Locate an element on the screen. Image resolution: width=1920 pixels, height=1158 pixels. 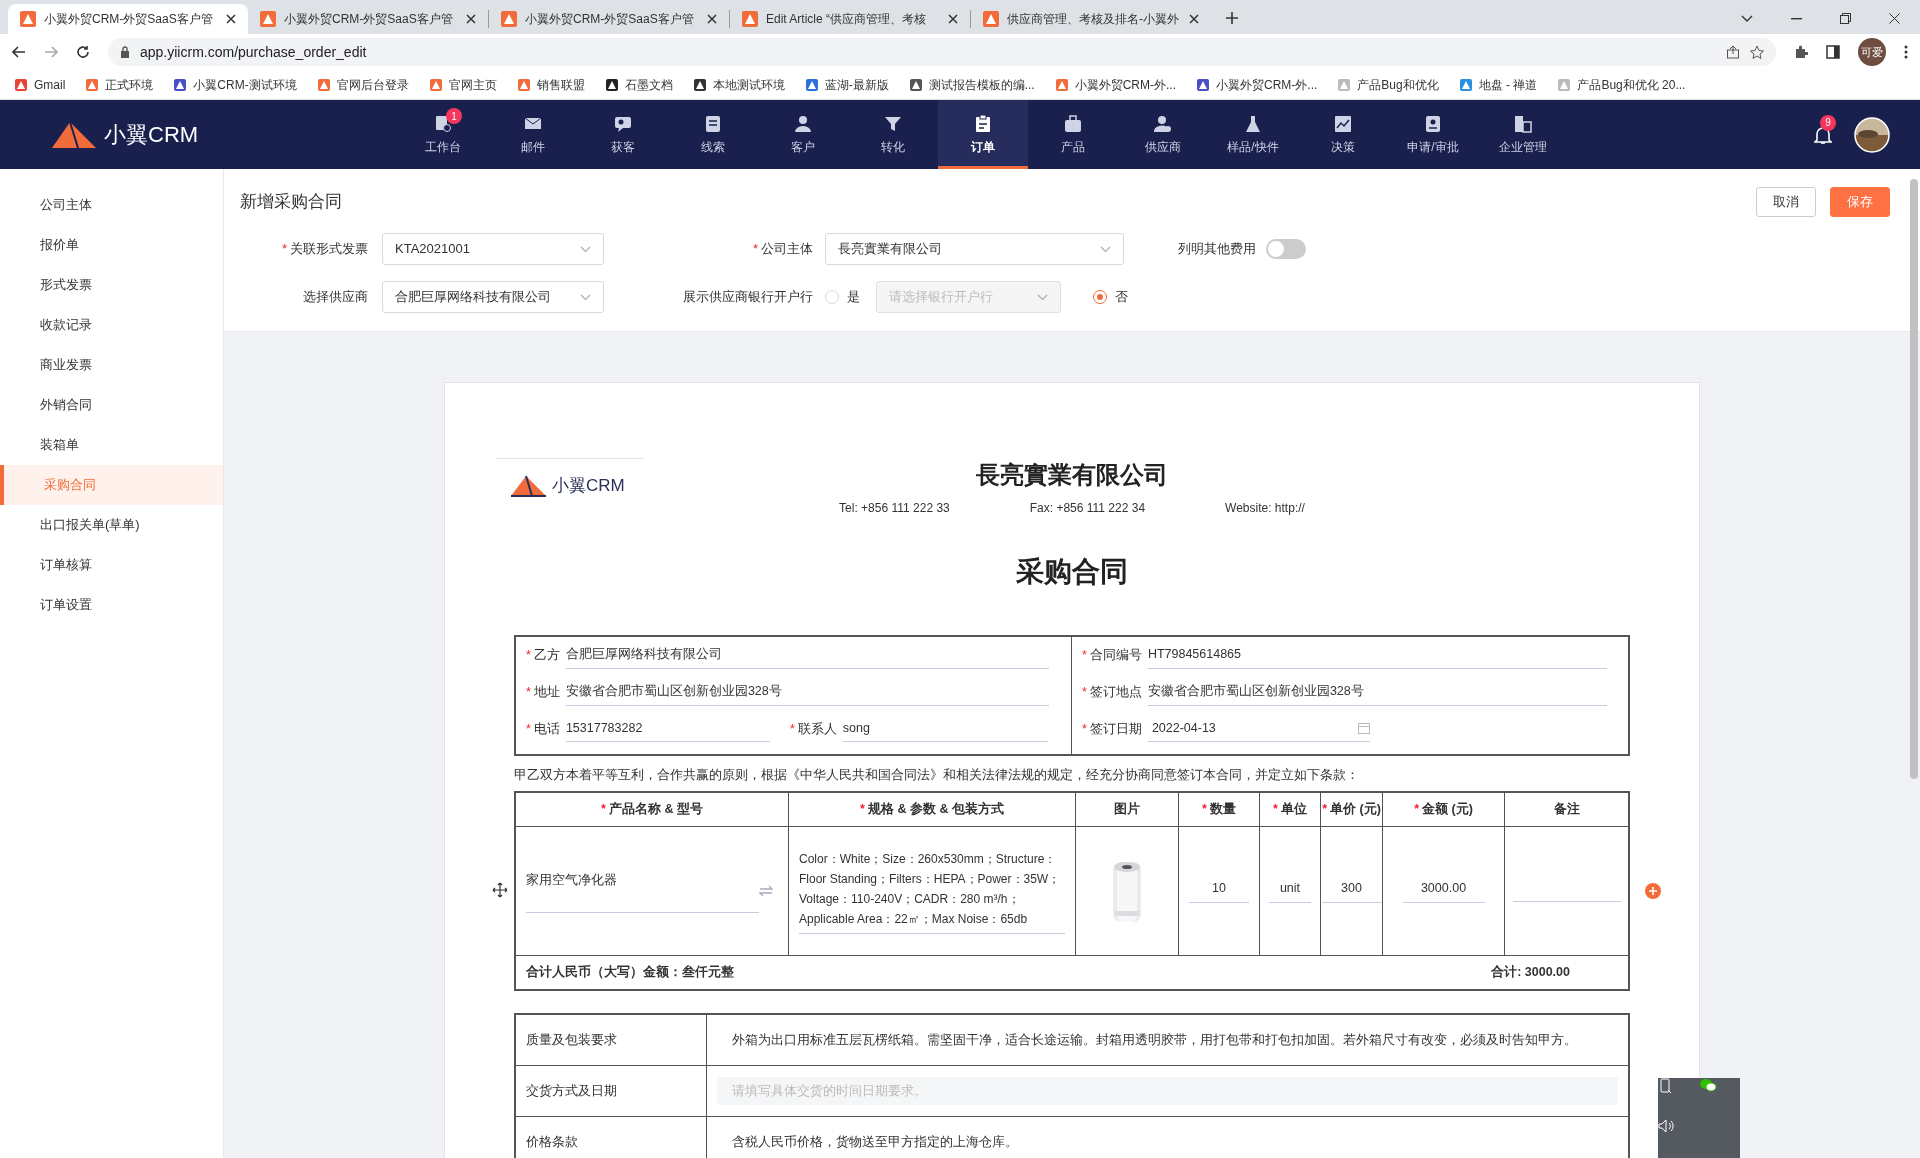
sidebar-item: 收款记录 is located at coordinates (111, 325).